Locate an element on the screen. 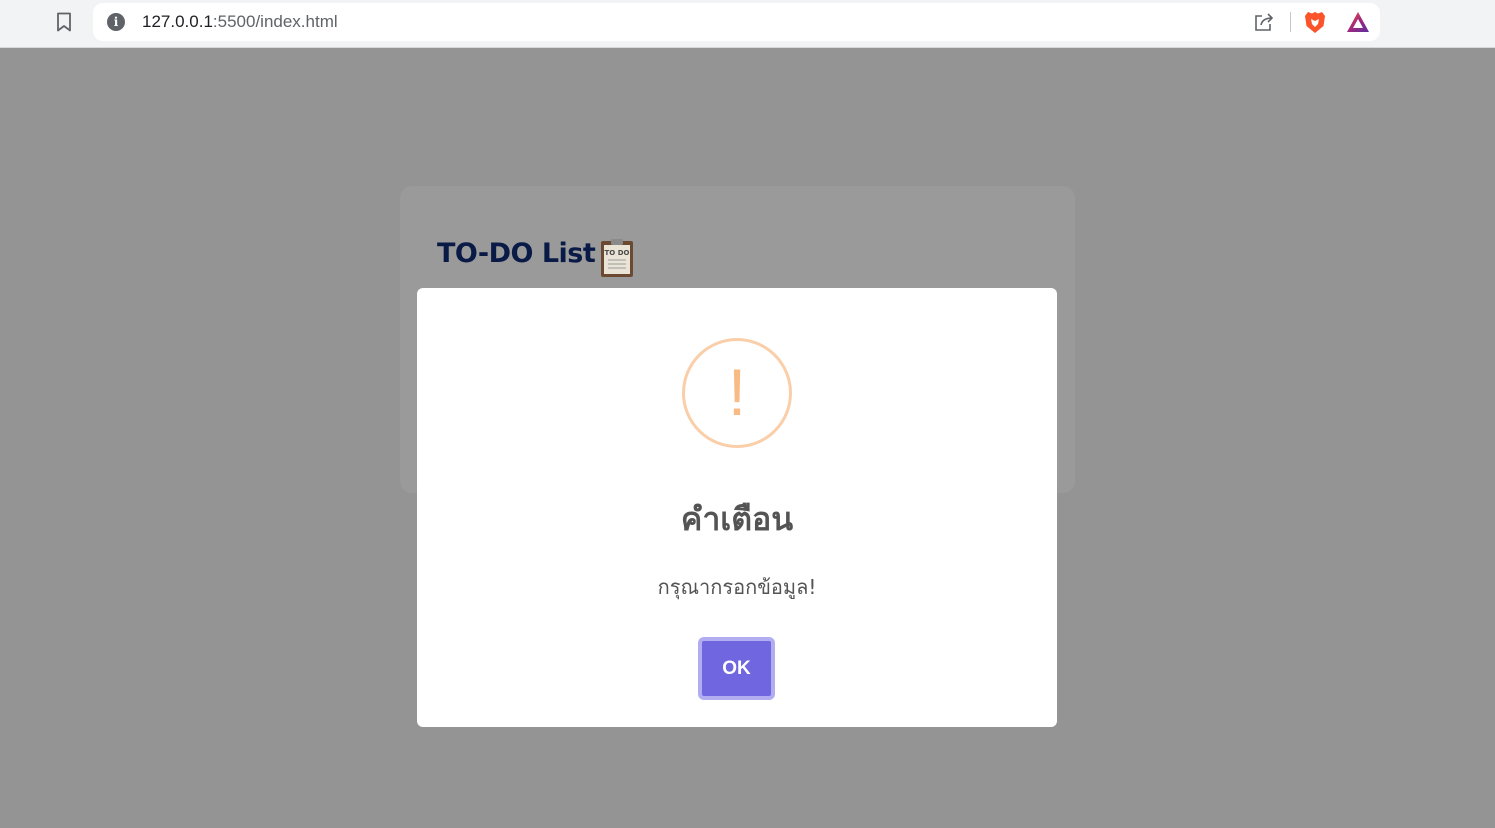 The image size is (1495, 828). browser-toolbar: i 127.0.0.1:5500/index.html is located at coordinates (747, 24).